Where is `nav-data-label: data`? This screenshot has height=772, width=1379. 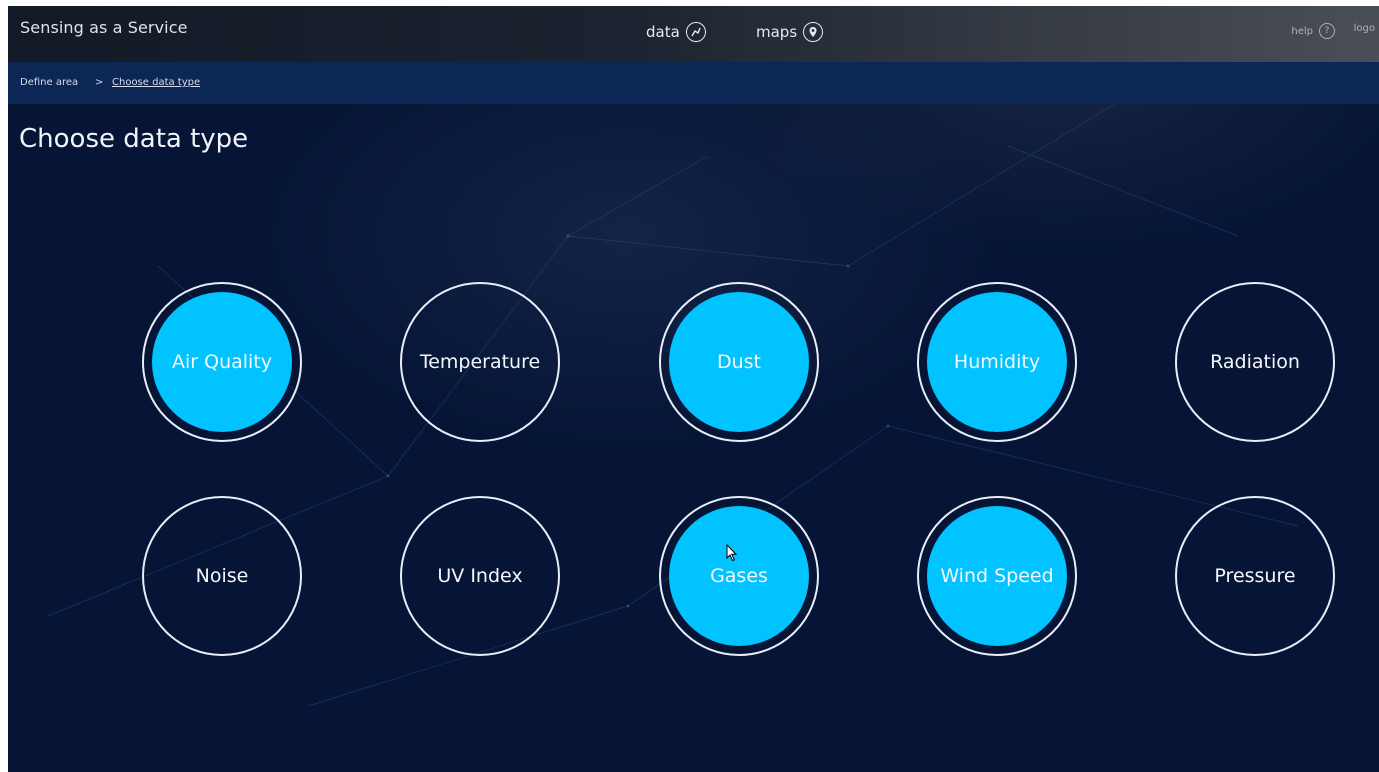 nav-data-label: data is located at coordinates (663, 32).